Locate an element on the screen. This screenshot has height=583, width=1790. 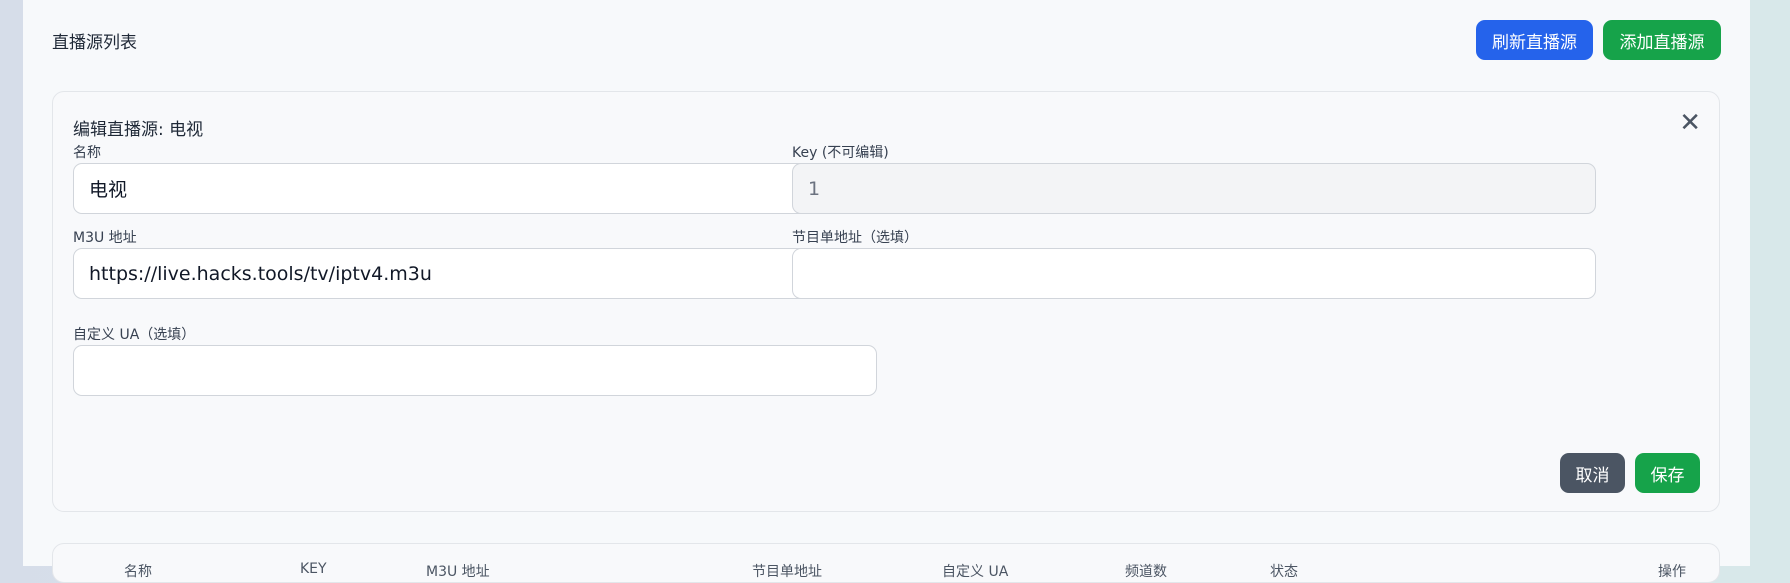
epg-input is located at coordinates (1194, 273).